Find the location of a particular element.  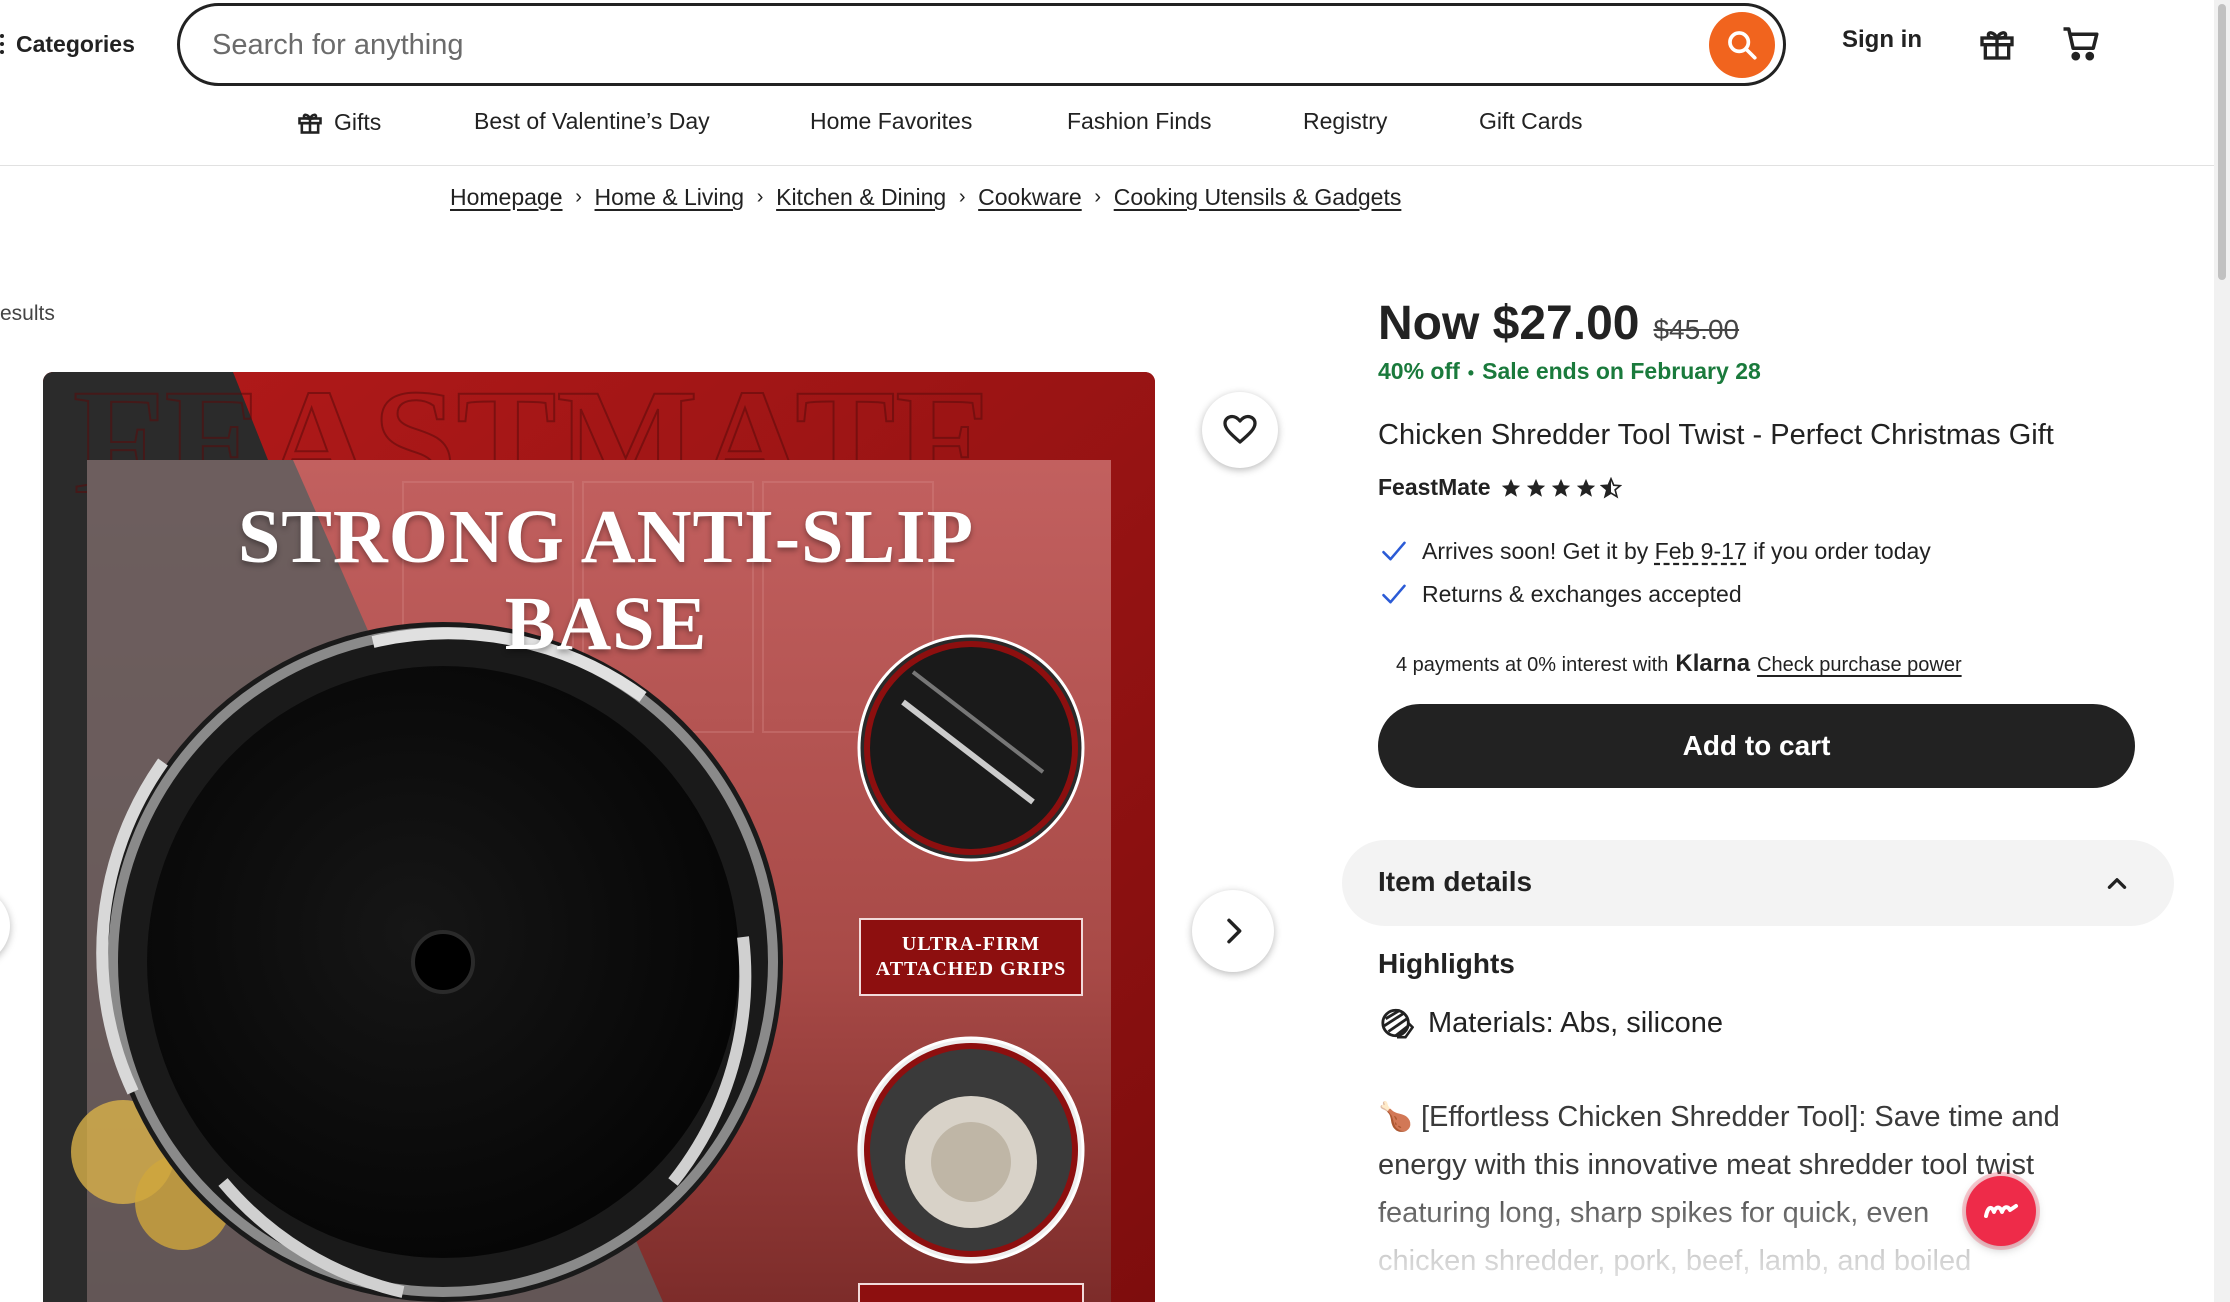

gift-button is located at coordinates (1997, 43).